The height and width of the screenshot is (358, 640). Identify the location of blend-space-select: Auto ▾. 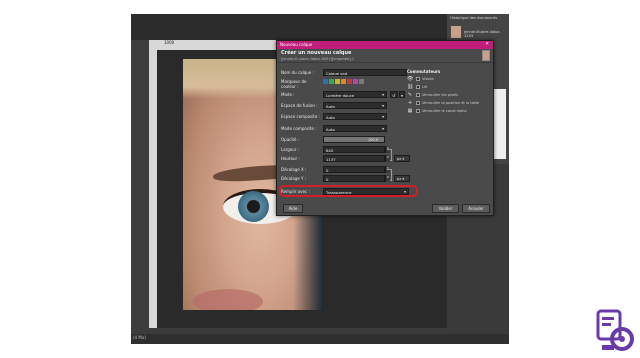
(355, 105).